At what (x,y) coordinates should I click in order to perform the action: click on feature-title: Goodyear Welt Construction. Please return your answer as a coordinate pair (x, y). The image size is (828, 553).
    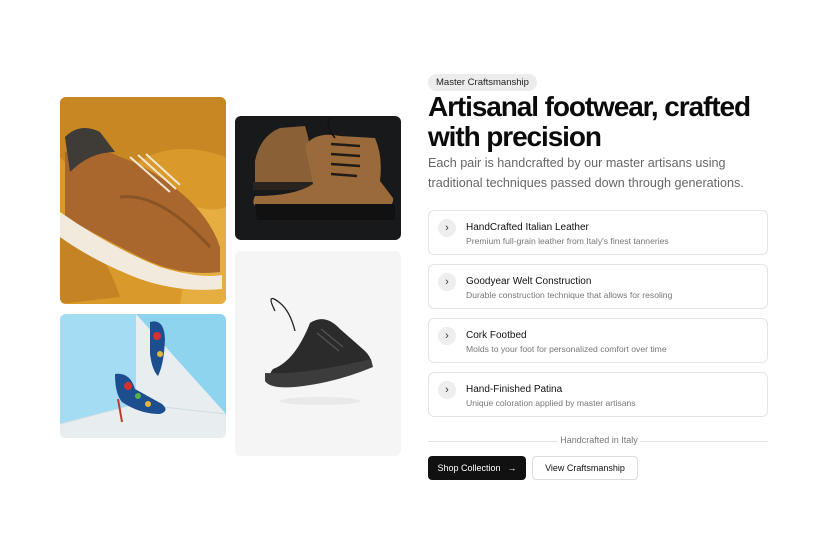
    Looking at the image, I should click on (529, 281).